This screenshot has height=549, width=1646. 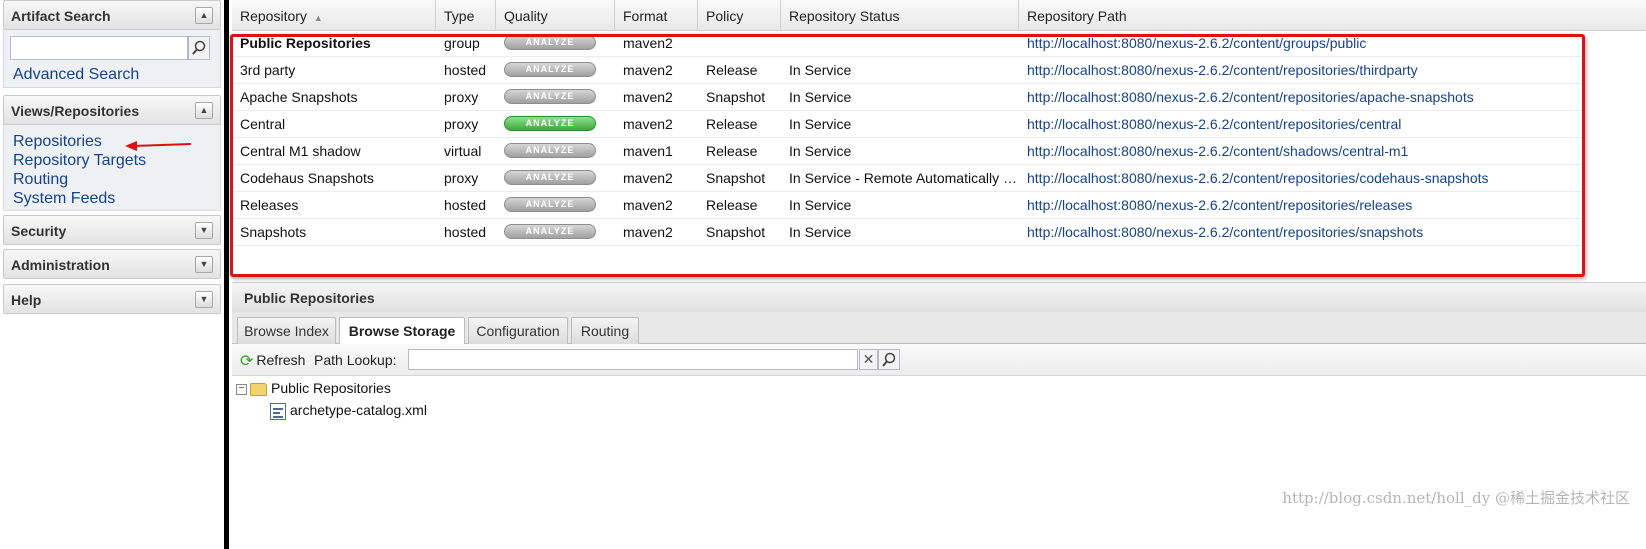 What do you see at coordinates (241, 389) in the screenshot?
I see `collapse-minus-icon: −` at bounding box center [241, 389].